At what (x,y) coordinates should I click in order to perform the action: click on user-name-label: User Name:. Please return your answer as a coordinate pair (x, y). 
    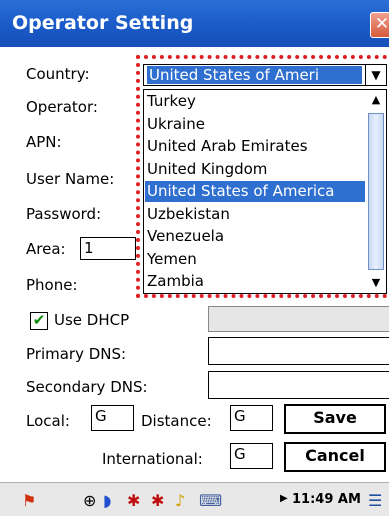
    Looking at the image, I should click on (70, 179).